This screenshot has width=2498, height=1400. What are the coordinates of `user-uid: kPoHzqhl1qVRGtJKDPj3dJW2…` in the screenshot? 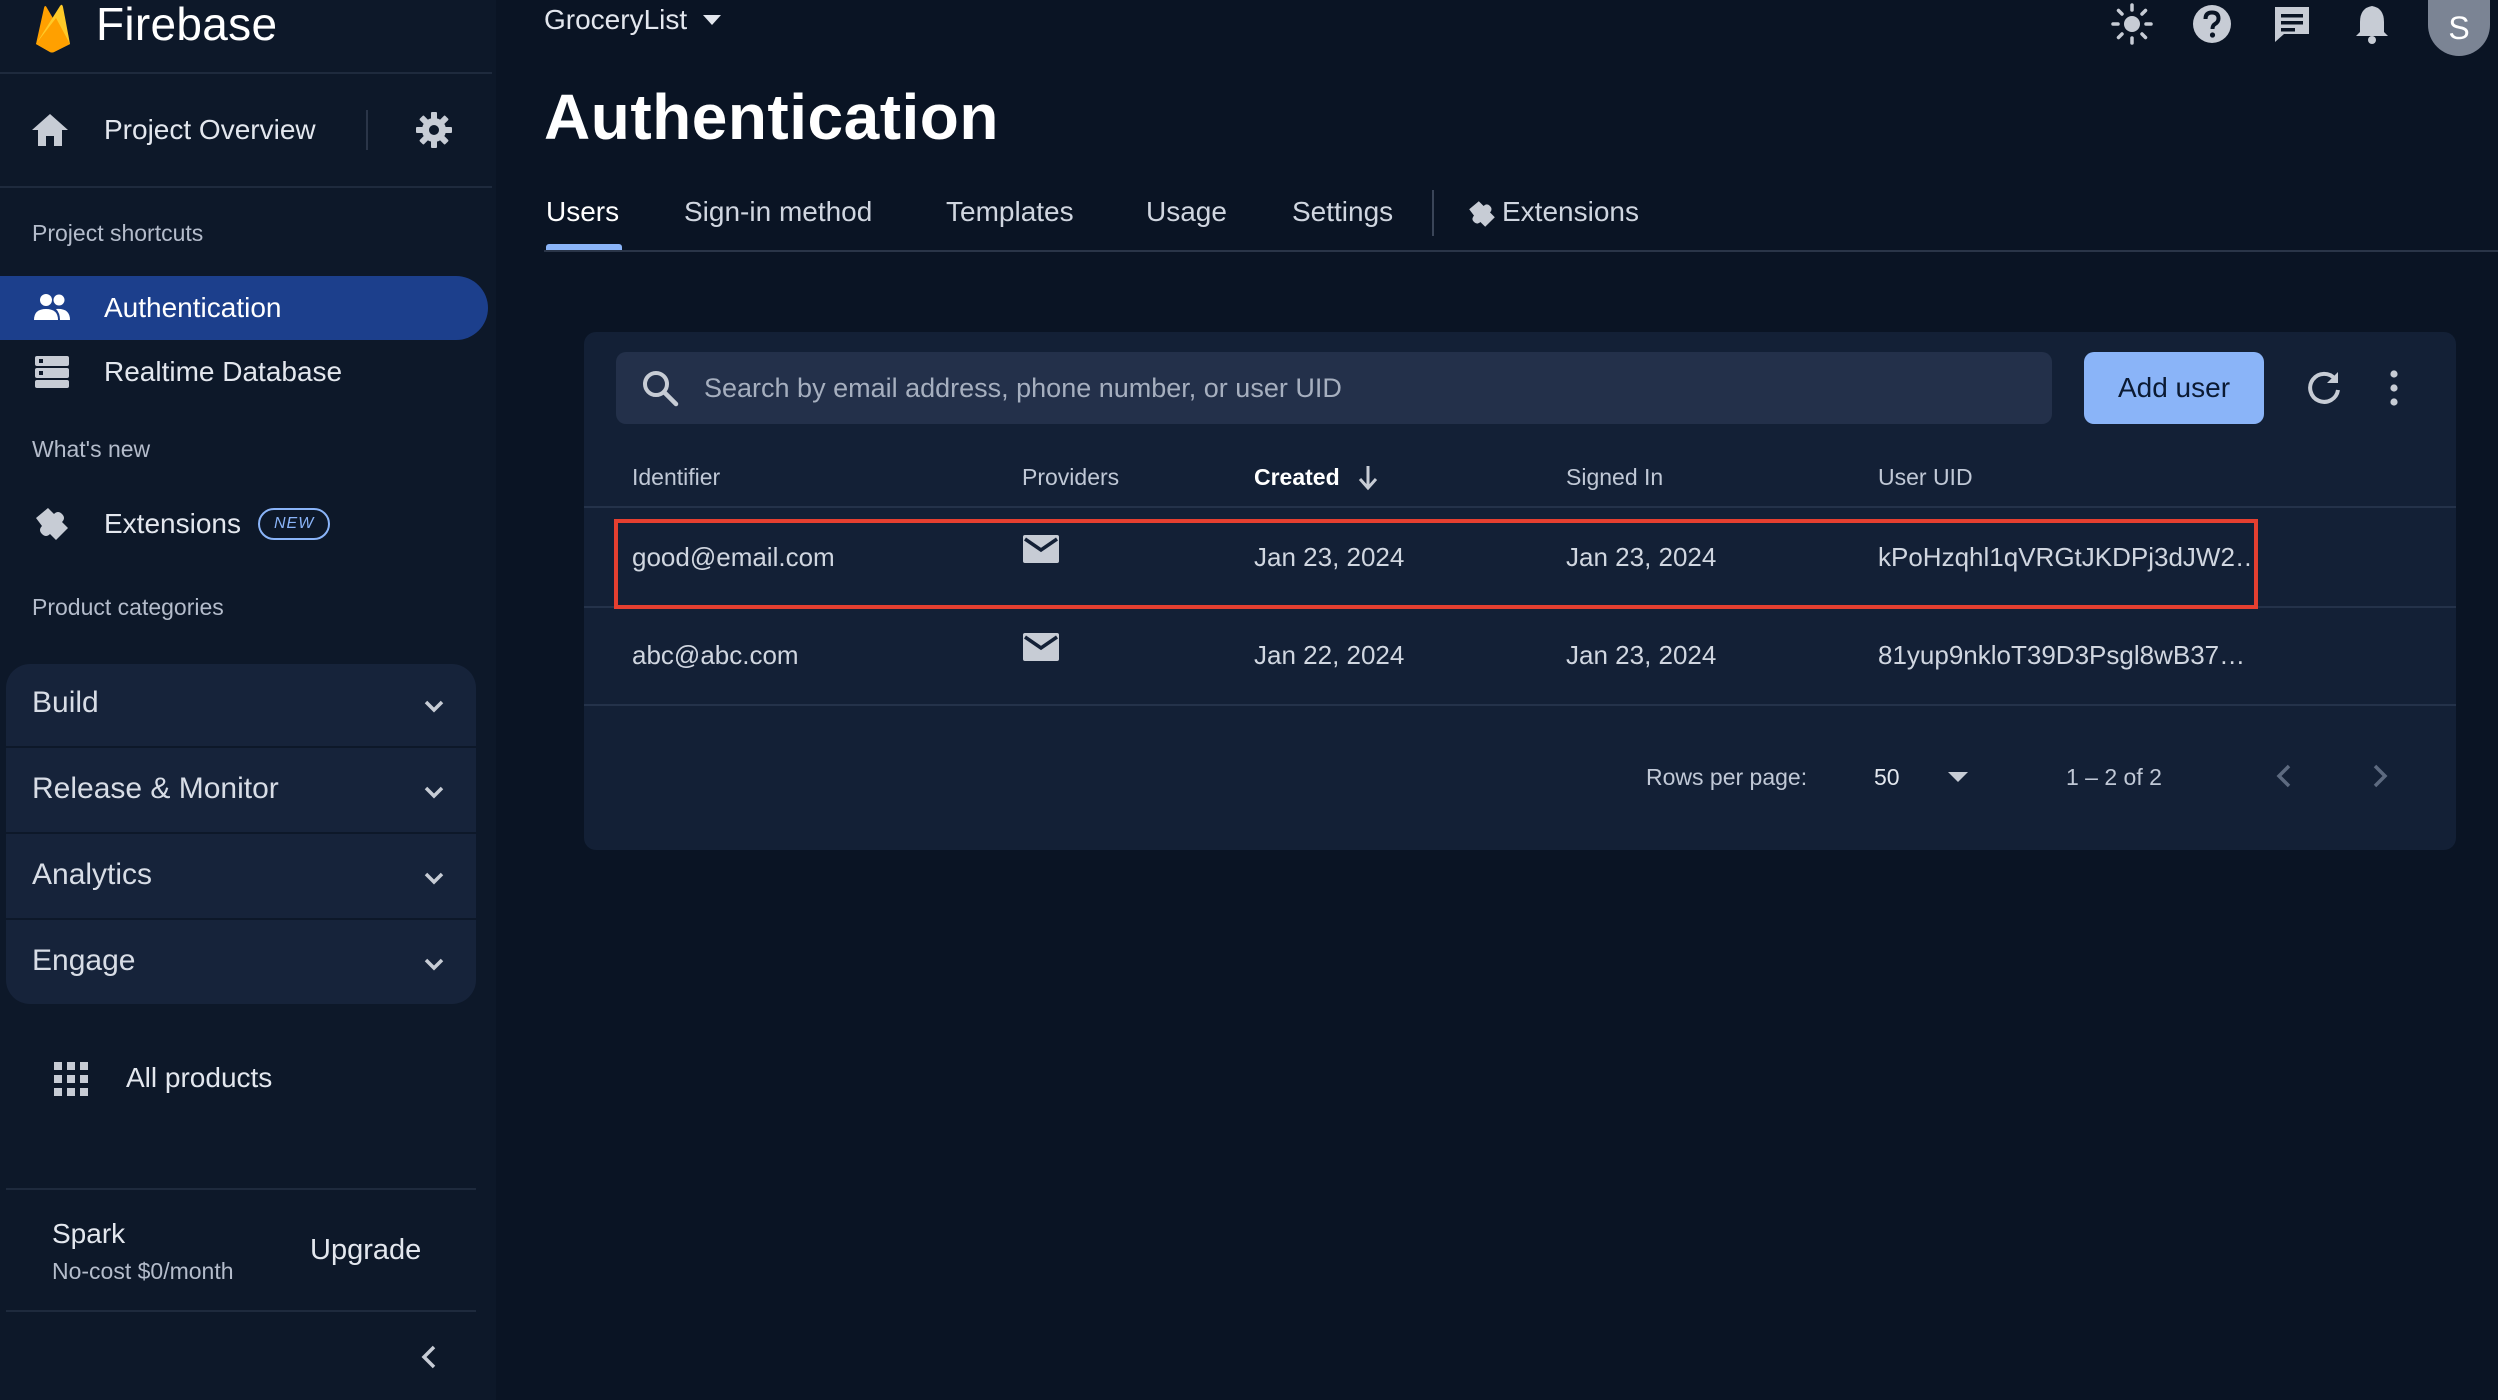 It's located at (2069, 557).